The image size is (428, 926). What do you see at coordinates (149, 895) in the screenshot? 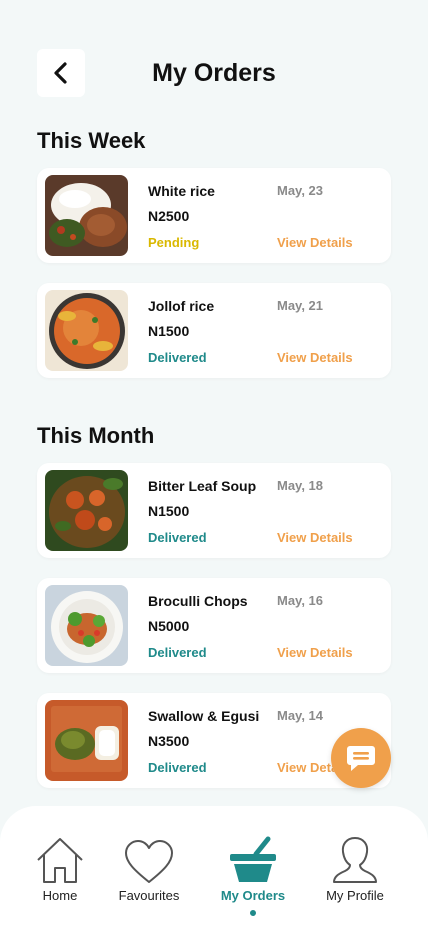
I see `nav-label-favourites: Favourites` at bounding box center [149, 895].